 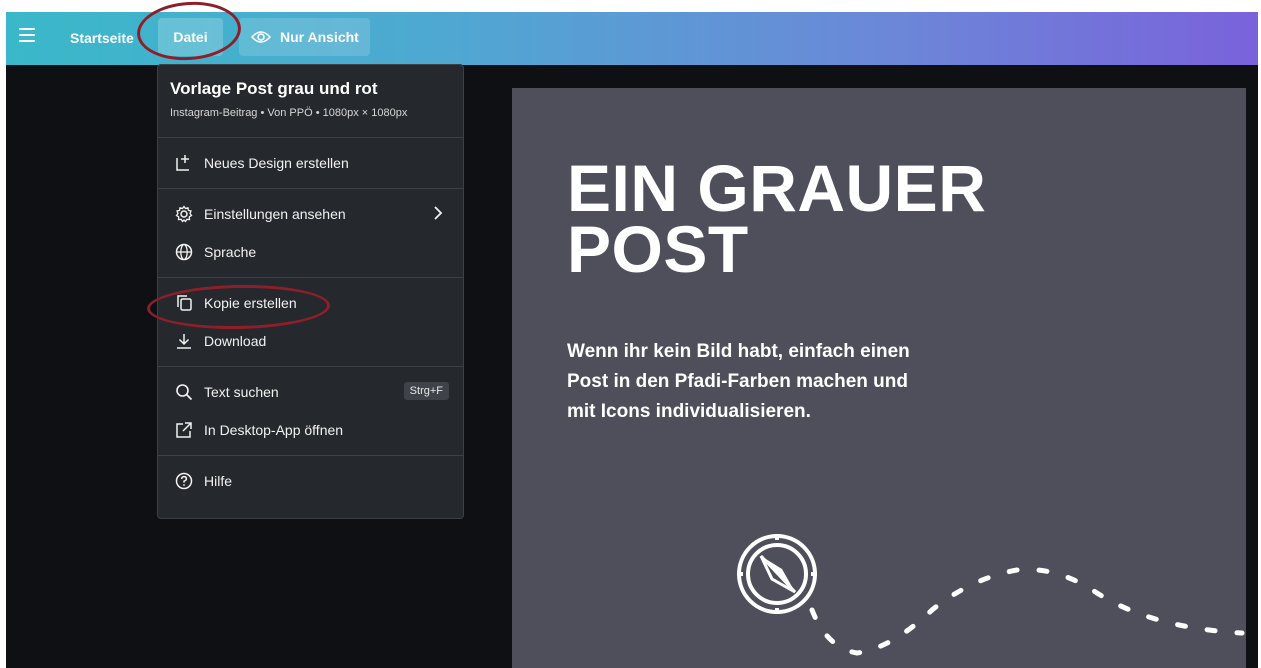 What do you see at coordinates (184, 252) in the screenshot?
I see `globe-icon` at bounding box center [184, 252].